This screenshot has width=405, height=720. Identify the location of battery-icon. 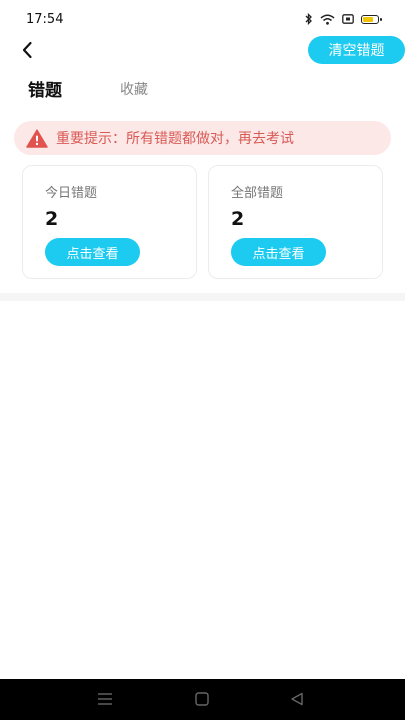
(371, 19).